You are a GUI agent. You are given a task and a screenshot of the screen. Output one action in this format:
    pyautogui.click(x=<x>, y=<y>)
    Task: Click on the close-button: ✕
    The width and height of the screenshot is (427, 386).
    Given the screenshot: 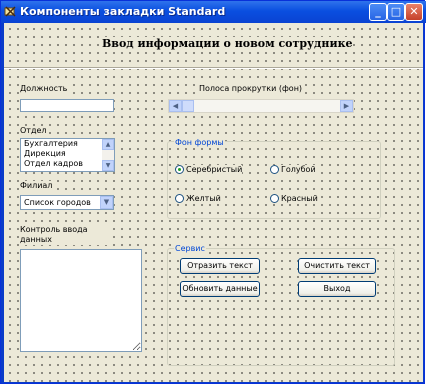 What is the action you would take?
    pyautogui.click(x=414, y=12)
    